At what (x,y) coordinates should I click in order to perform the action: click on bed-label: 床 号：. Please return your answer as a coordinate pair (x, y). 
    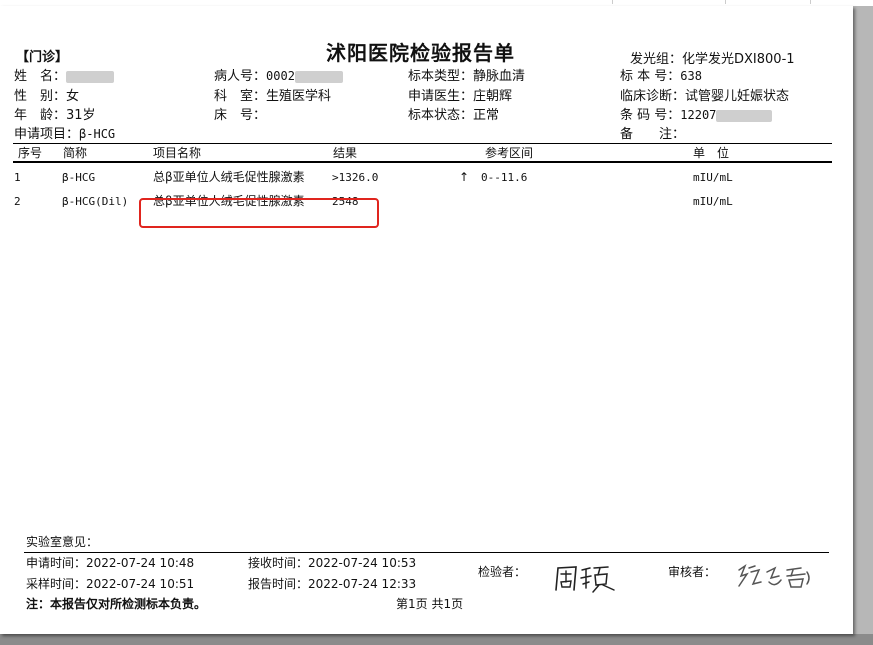
    Looking at the image, I should click on (240, 115).